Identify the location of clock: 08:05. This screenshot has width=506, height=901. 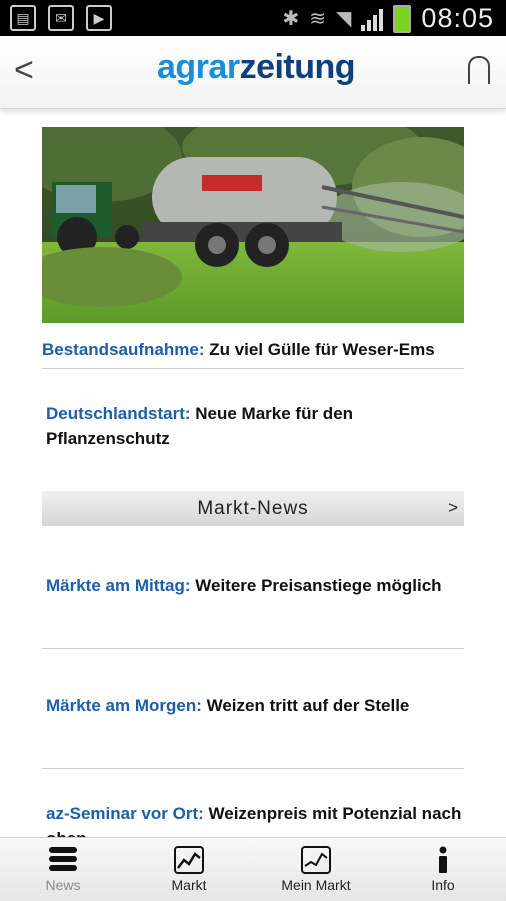
(457, 18).